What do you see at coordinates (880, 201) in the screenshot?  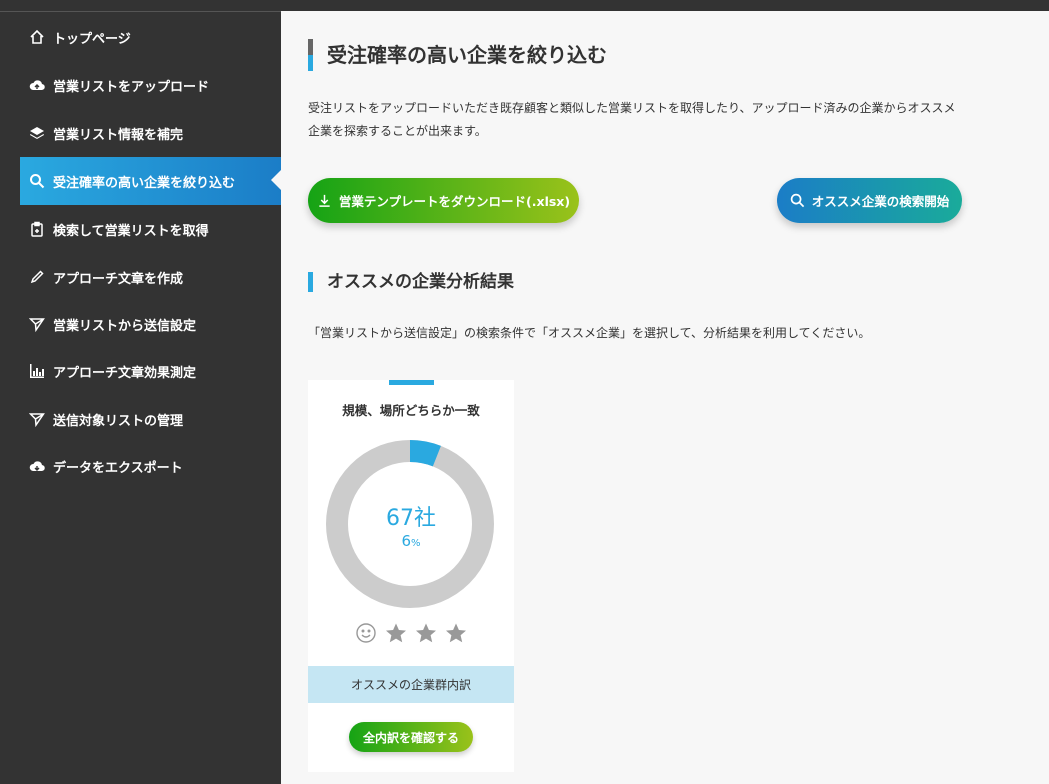 I see `start-search-label: オススメ企業の検索開始` at bounding box center [880, 201].